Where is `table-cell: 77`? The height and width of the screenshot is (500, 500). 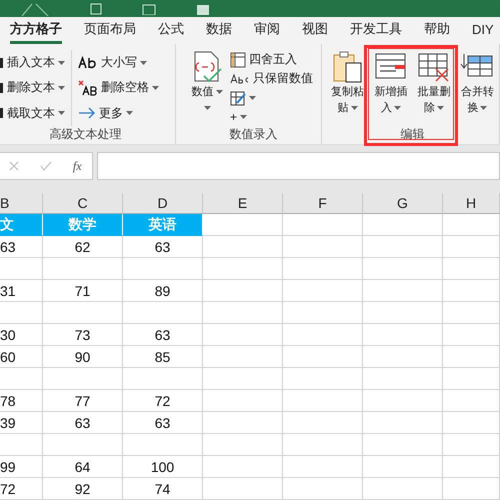
table-cell: 77 is located at coordinates (83, 401).